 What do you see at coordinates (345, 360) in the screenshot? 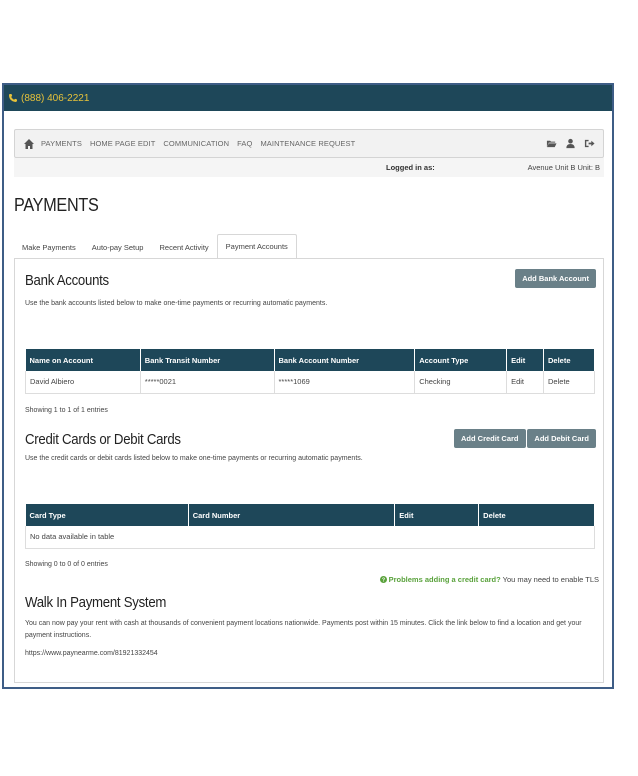
I see `col-bank-account-number: Bank Account Number` at bounding box center [345, 360].